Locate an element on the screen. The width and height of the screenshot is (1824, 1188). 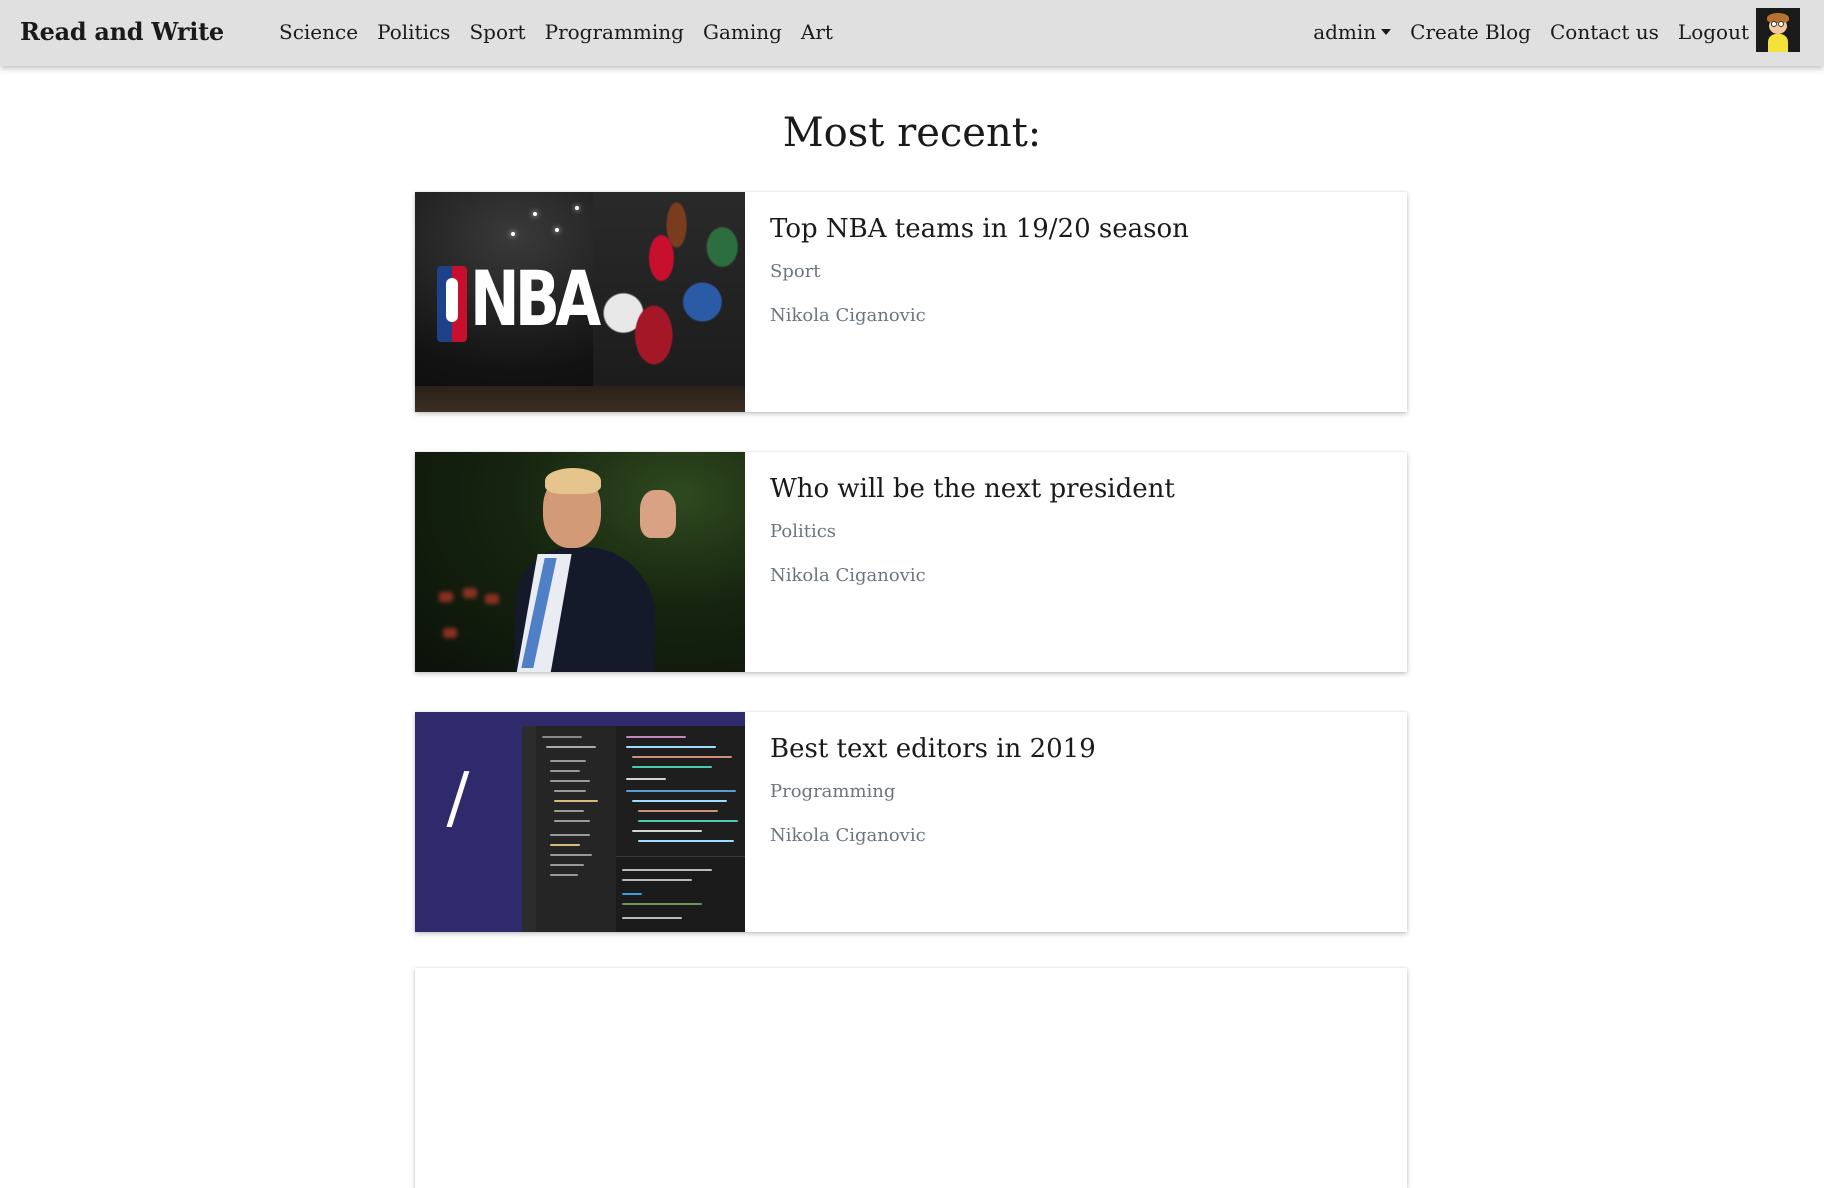
nav-link-gaming: Gaming is located at coordinates (742, 32).